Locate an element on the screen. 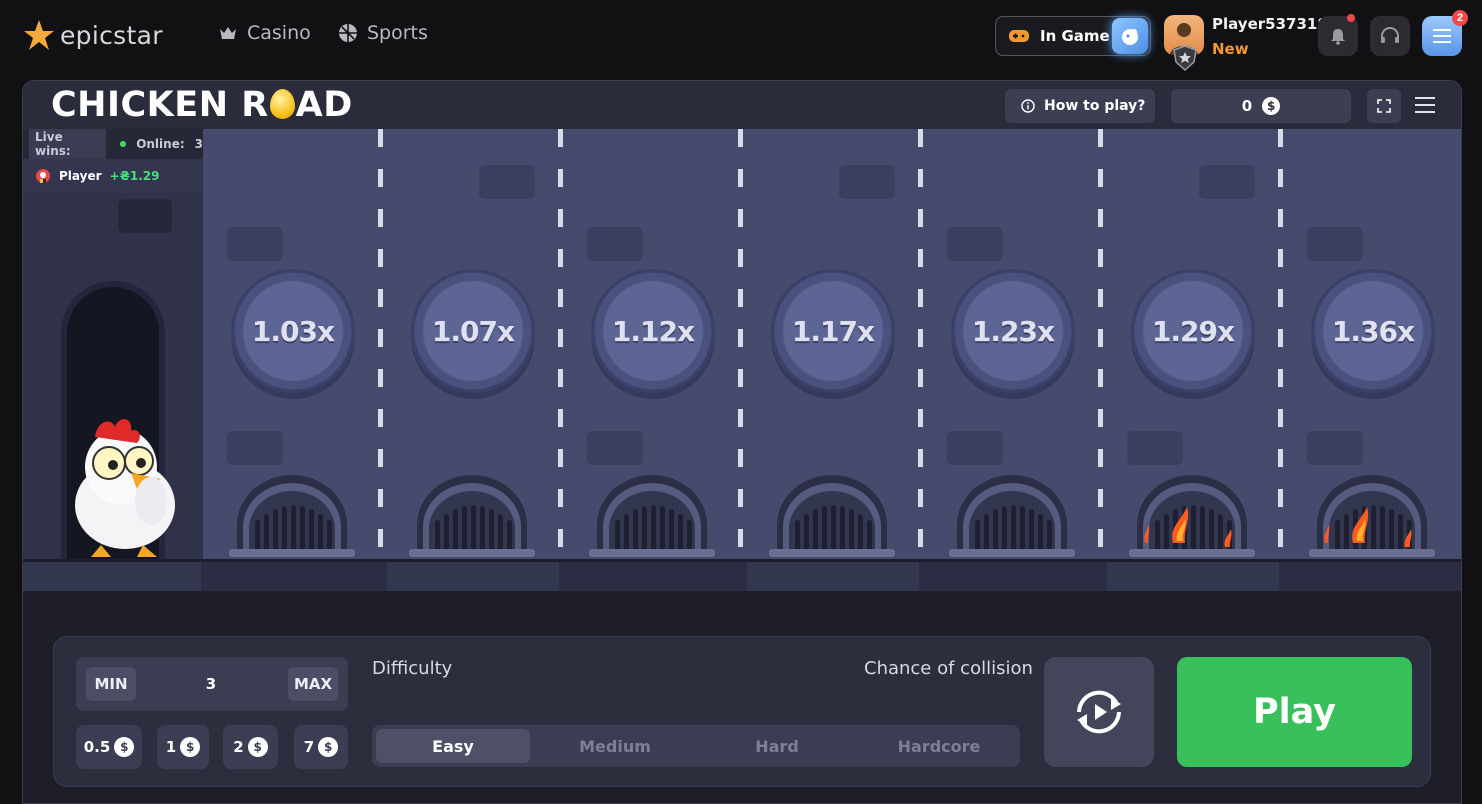 This screenshot has width=1482, height=804. support-button is located at coordinates (1390, 36).